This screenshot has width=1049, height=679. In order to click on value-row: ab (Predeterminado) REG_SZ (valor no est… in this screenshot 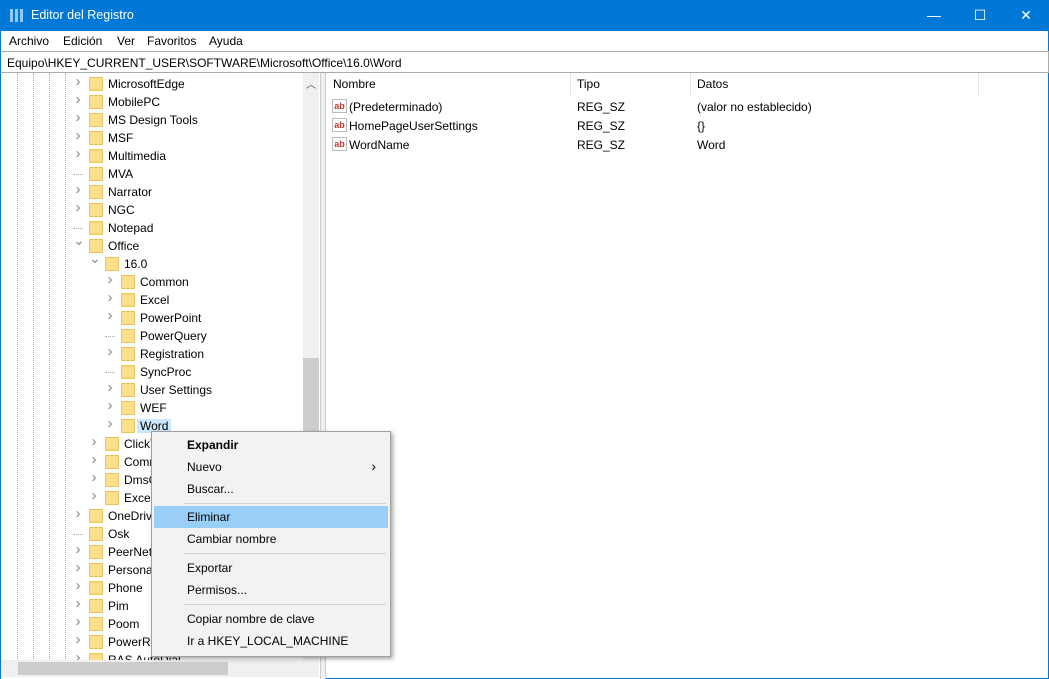, I will do `click(682, 107)`.